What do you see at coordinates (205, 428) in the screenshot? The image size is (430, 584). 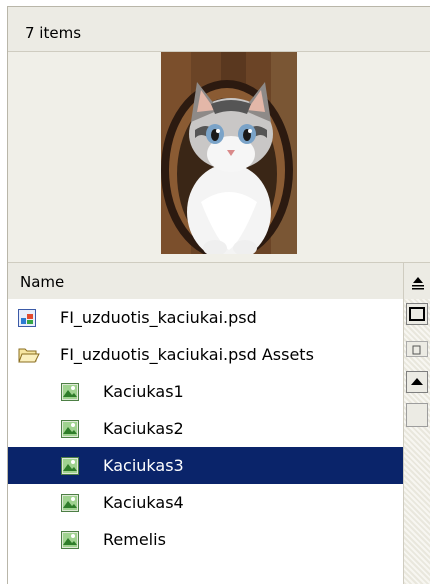 I see `list-item: Kaciukas2` at bounding box center [205, 428].